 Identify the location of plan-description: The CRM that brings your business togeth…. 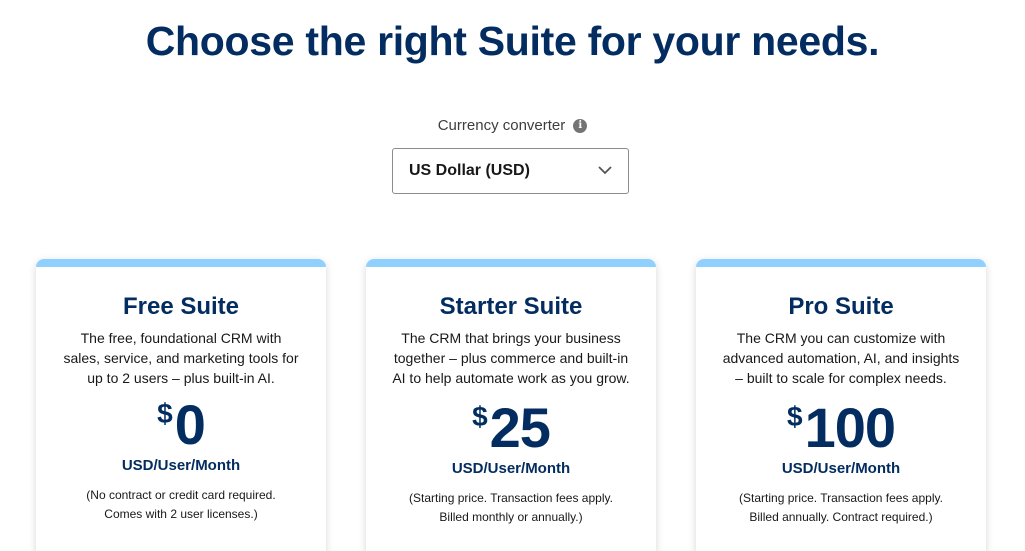
(511, 358).